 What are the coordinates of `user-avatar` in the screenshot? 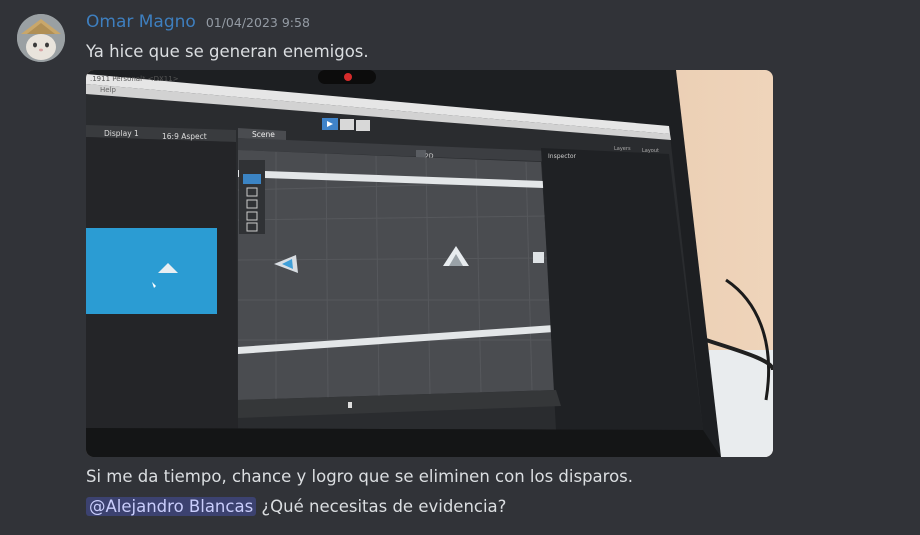 It's located at (41, 38).